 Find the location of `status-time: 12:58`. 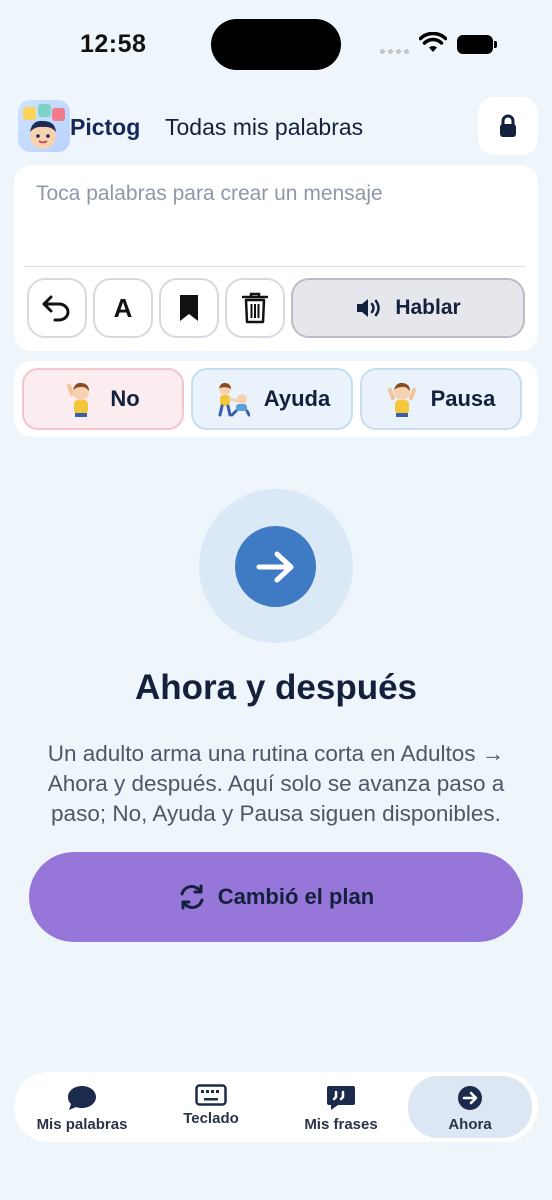

status-time: 12:58 is located at coordinates (113, 44).